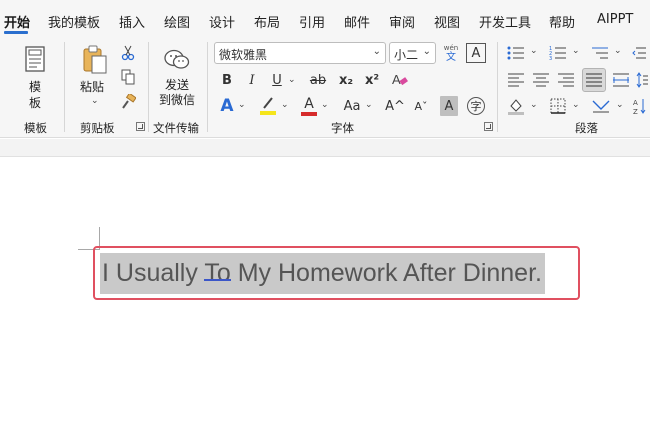 This screenshot has width=650, height=435. What do you see at coordinates (132, 21) in the screenshot?
I see `tab-insert: 插入` at bounding box center [132, 21].